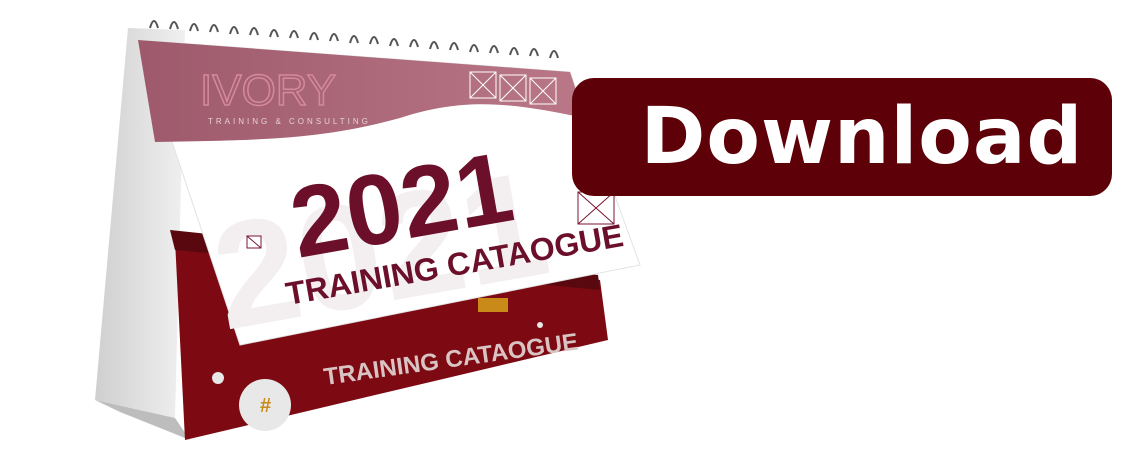 The width and height of the screenshot is (1126, 459). What do you see at coordinates (218, 378) in the screenshot?
I see `back-page-dot` at bounding box center [218, 378].